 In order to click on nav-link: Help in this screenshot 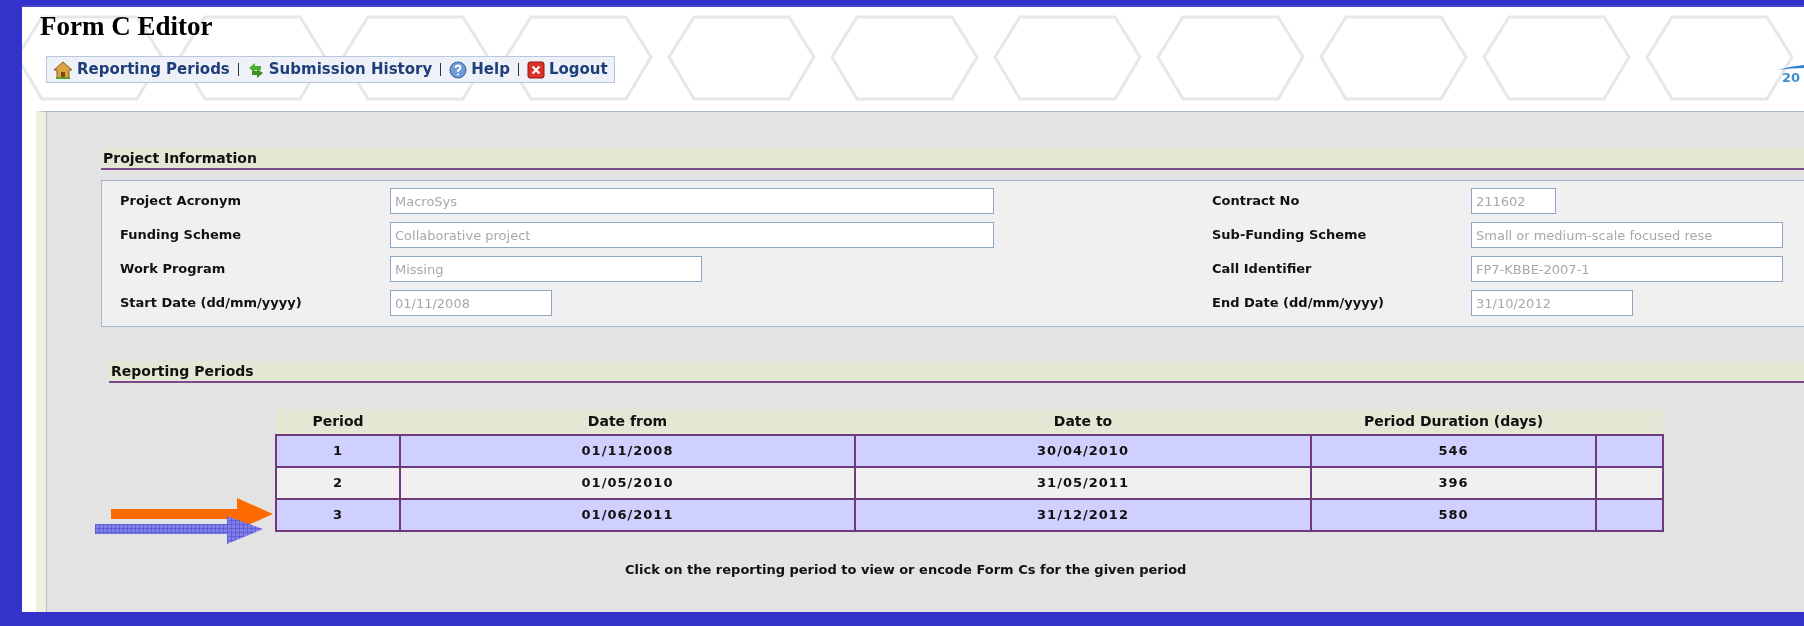, I will do `click(479, 69)`.